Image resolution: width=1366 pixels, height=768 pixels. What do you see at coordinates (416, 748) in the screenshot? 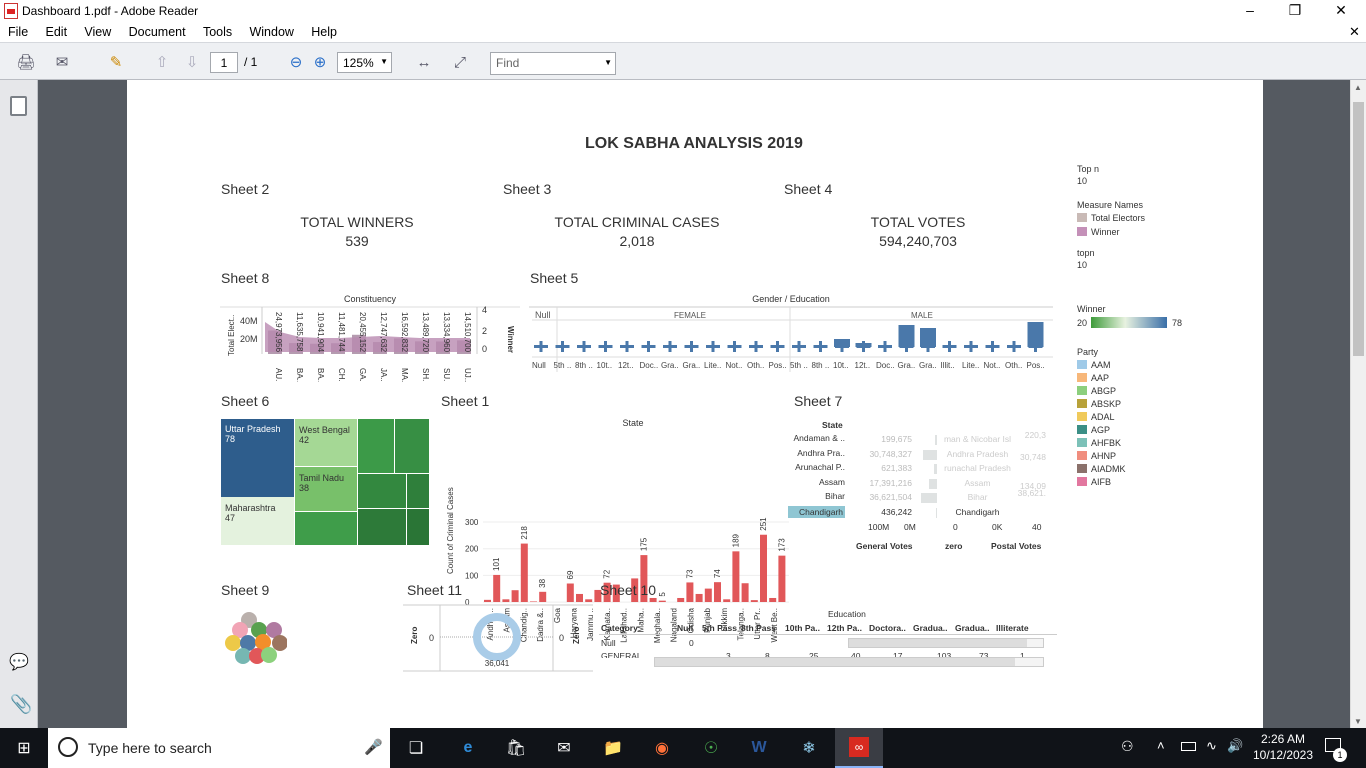
I see `task-view-icon: ❏` at bounding box center [416, 748].